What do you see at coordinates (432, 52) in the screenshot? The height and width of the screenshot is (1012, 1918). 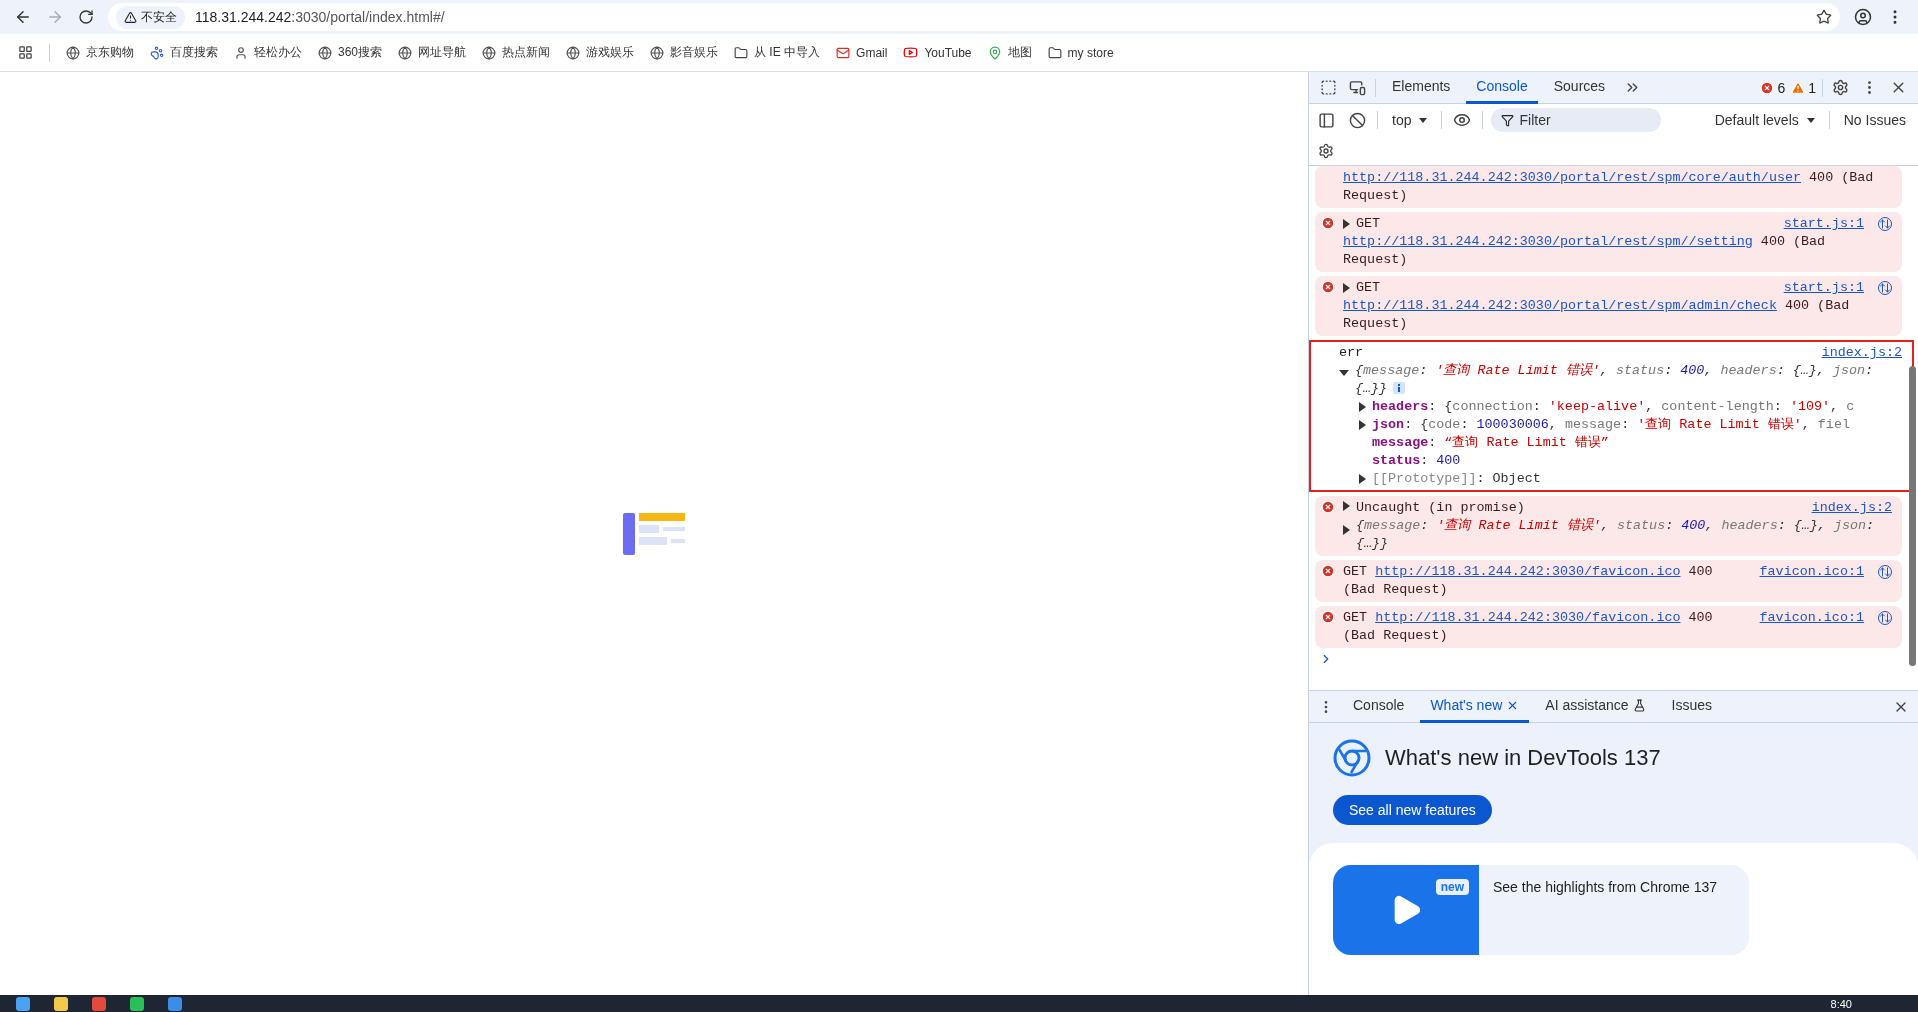 I see `bookmark: 网址导航` at bounding box center [432, 52].